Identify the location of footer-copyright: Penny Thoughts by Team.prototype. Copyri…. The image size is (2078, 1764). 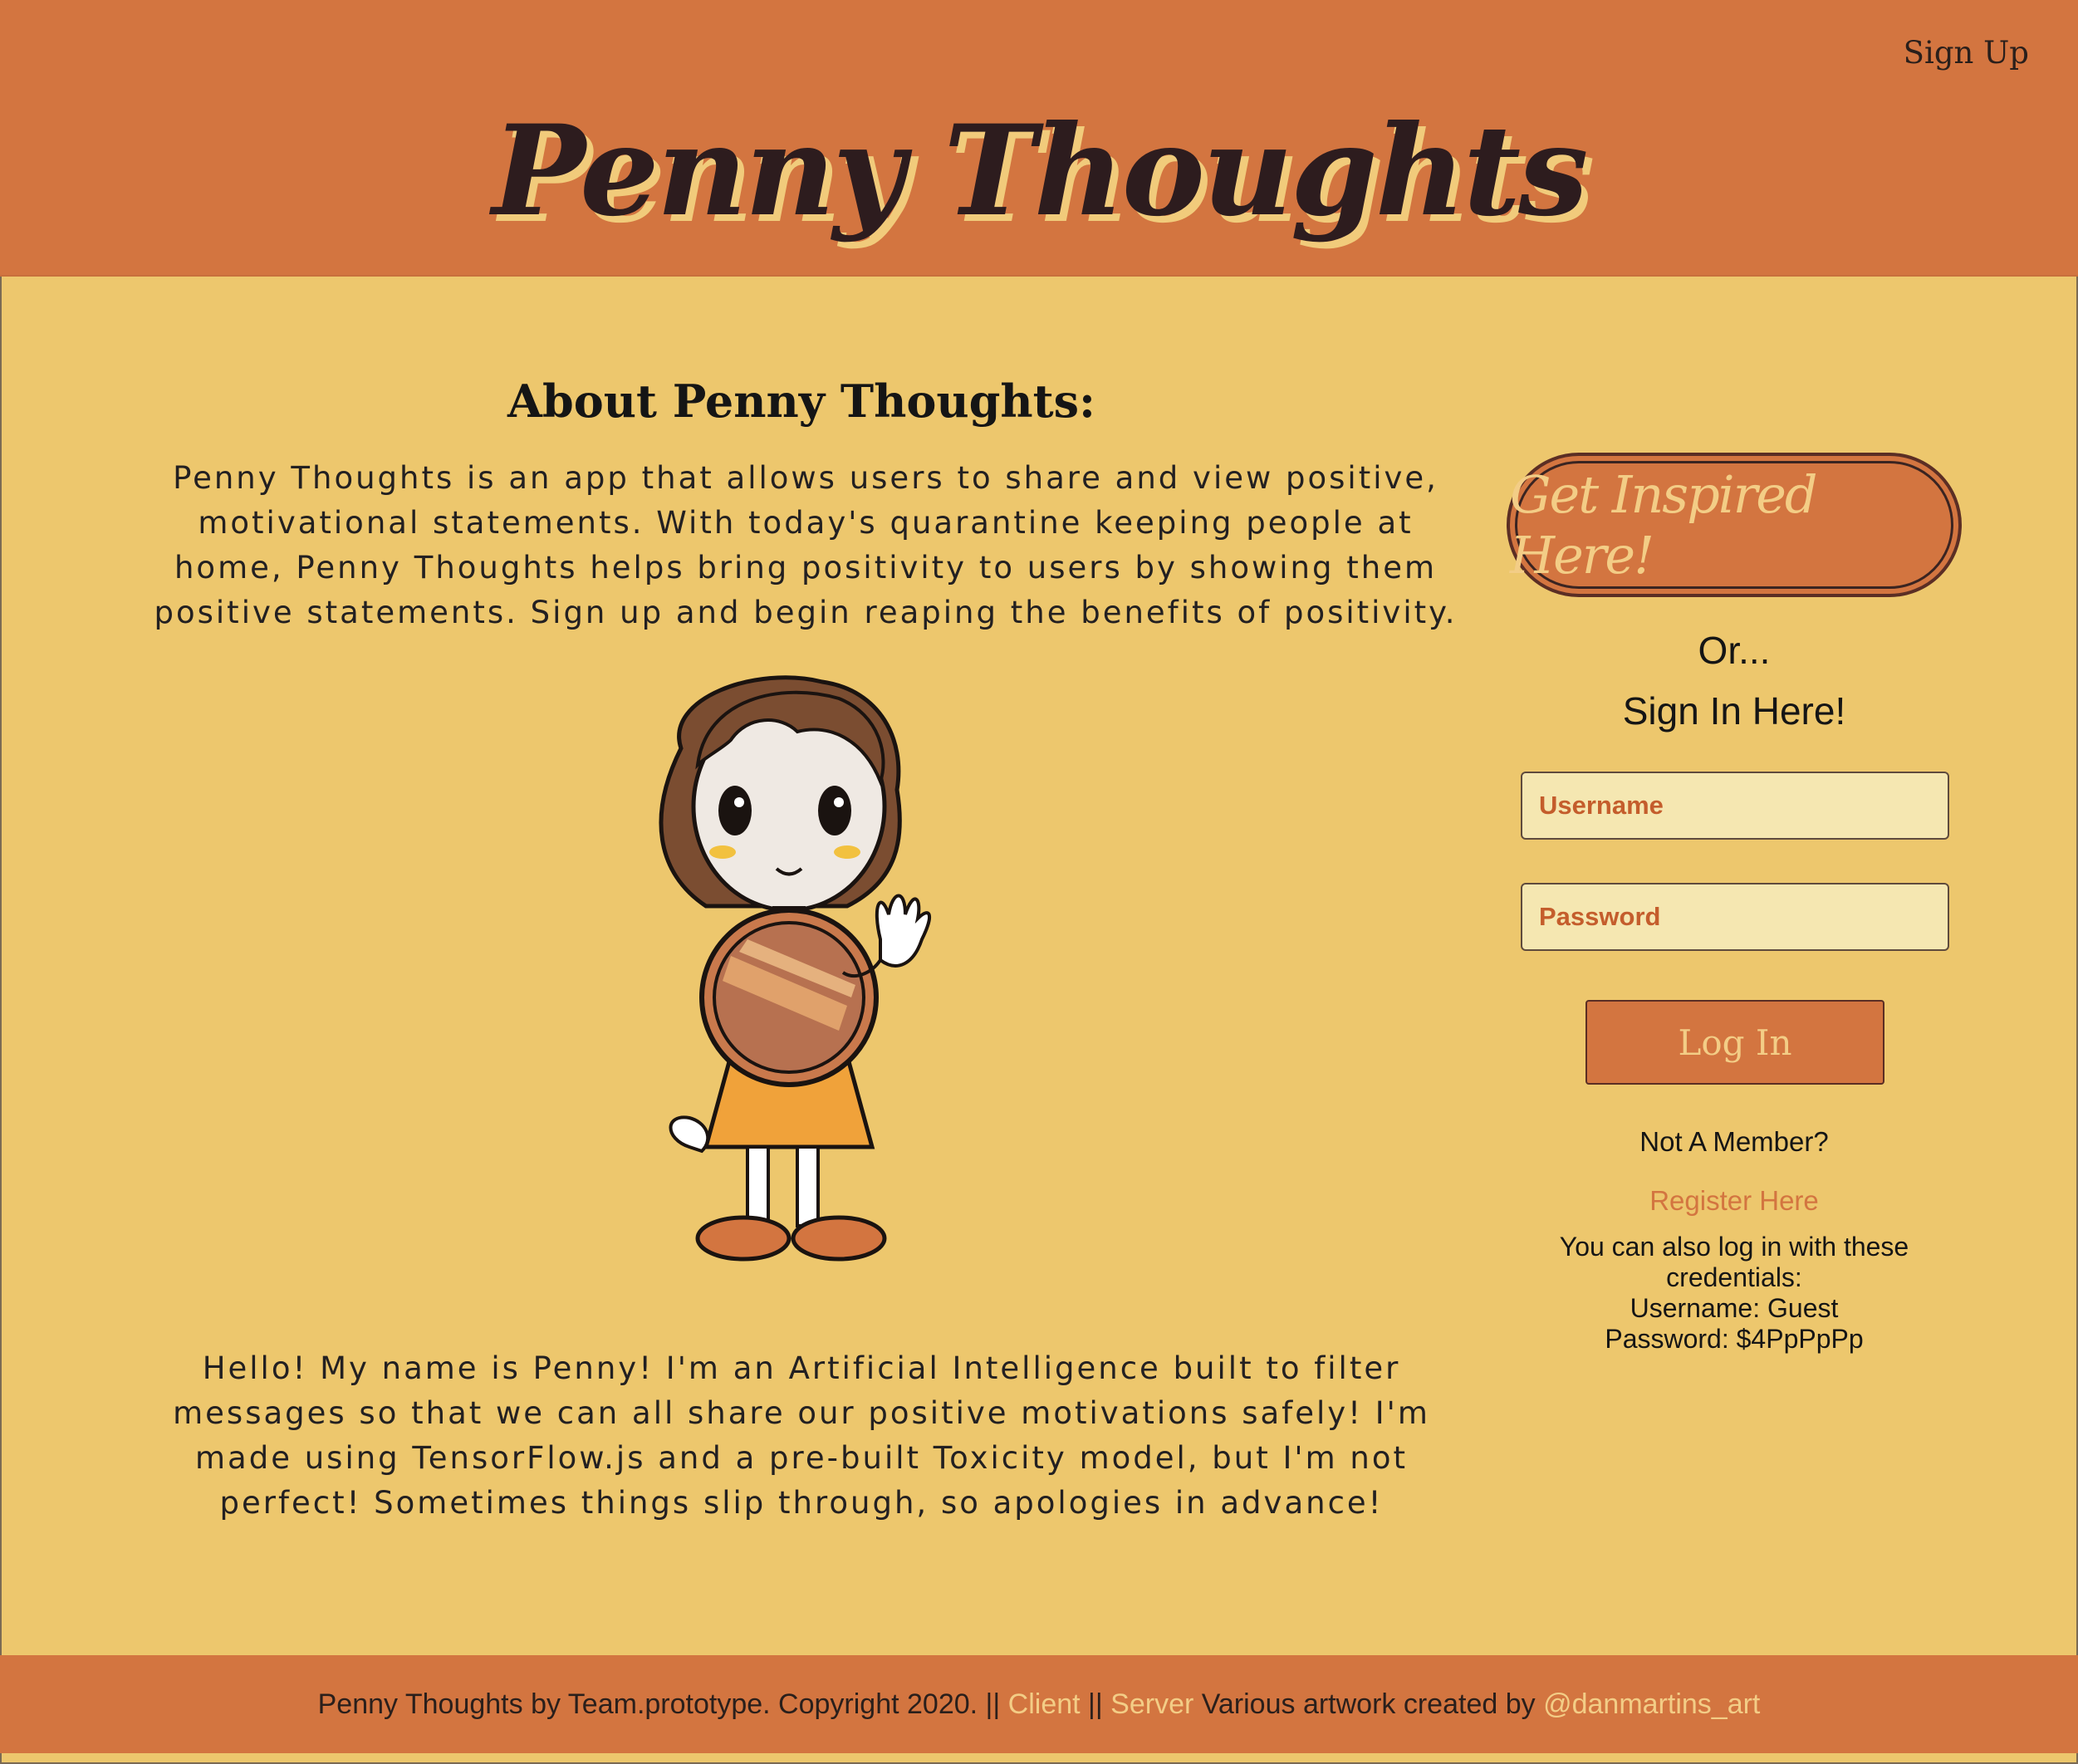
(662, 1704).